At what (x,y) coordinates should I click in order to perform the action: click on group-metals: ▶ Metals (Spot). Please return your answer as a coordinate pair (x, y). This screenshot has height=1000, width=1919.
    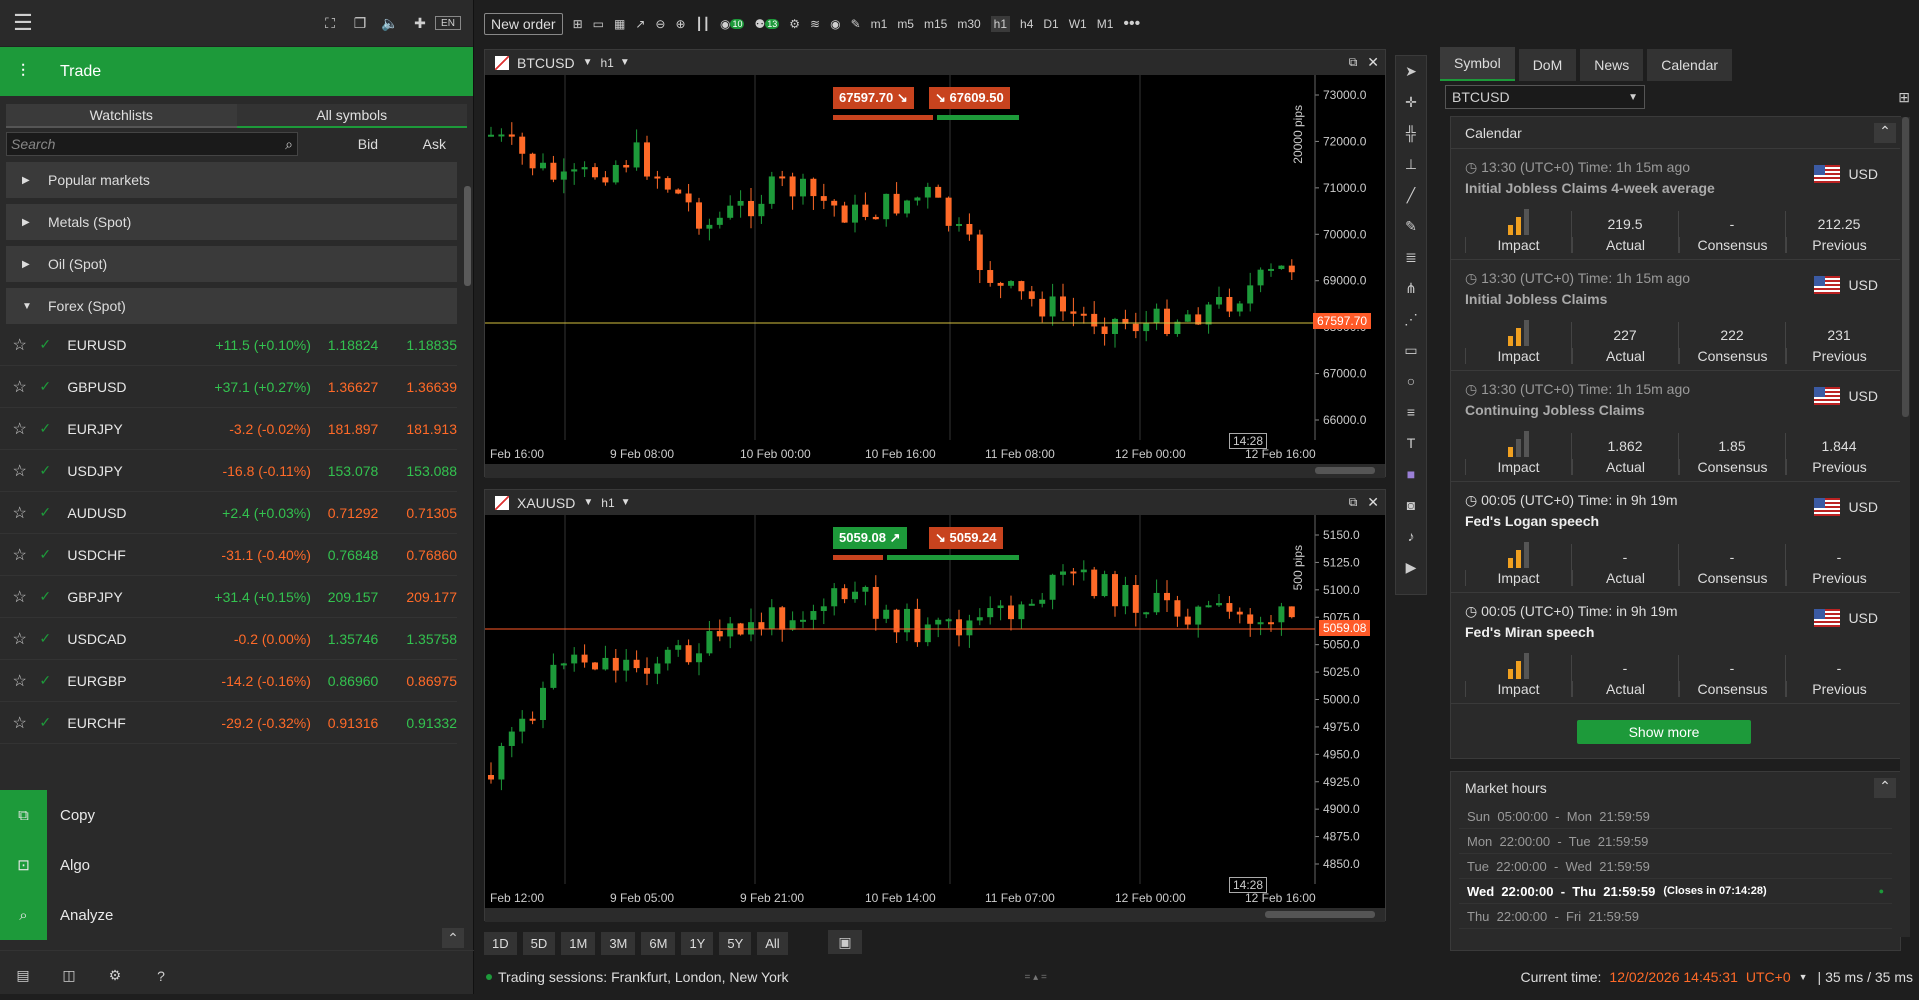
    Looking at the image, I should click on (231, 222).